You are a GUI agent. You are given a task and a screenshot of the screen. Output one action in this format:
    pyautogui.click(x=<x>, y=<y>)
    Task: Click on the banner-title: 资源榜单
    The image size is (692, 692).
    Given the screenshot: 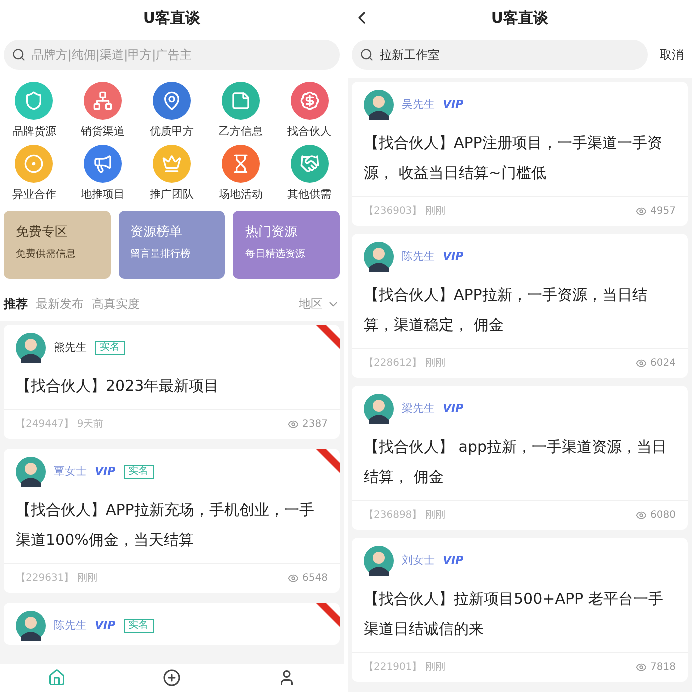 What is the action you would take?
    pyautogui.click(x=157, y=233)
    